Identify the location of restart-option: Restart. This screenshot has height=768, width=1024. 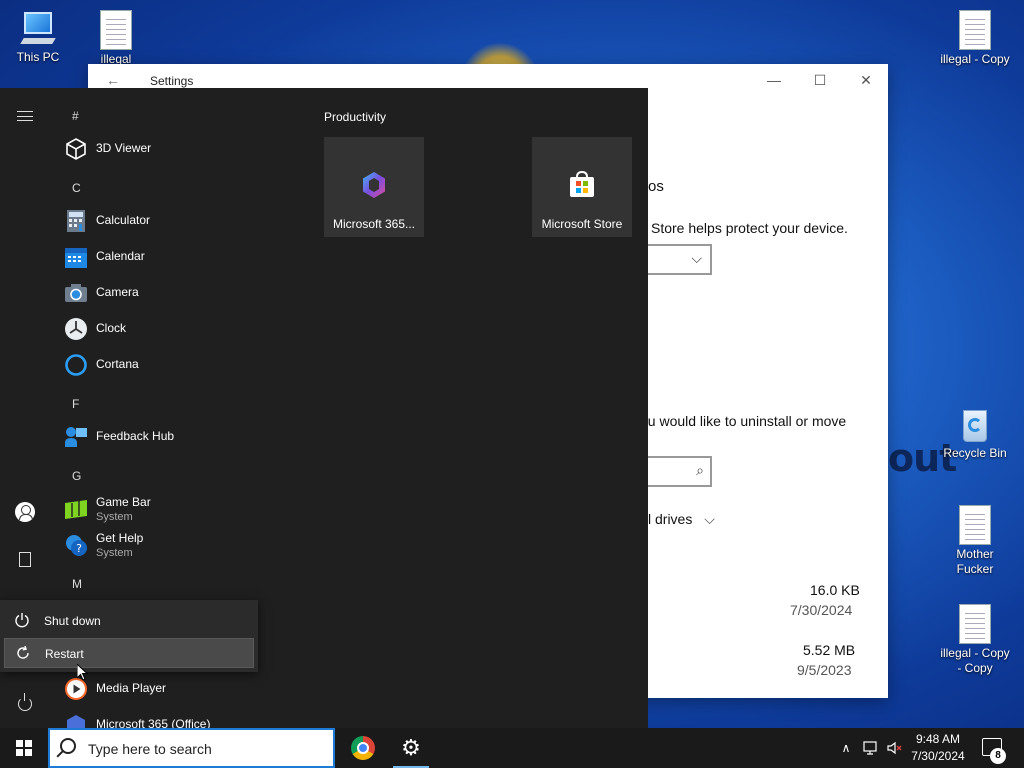
(129, 653).